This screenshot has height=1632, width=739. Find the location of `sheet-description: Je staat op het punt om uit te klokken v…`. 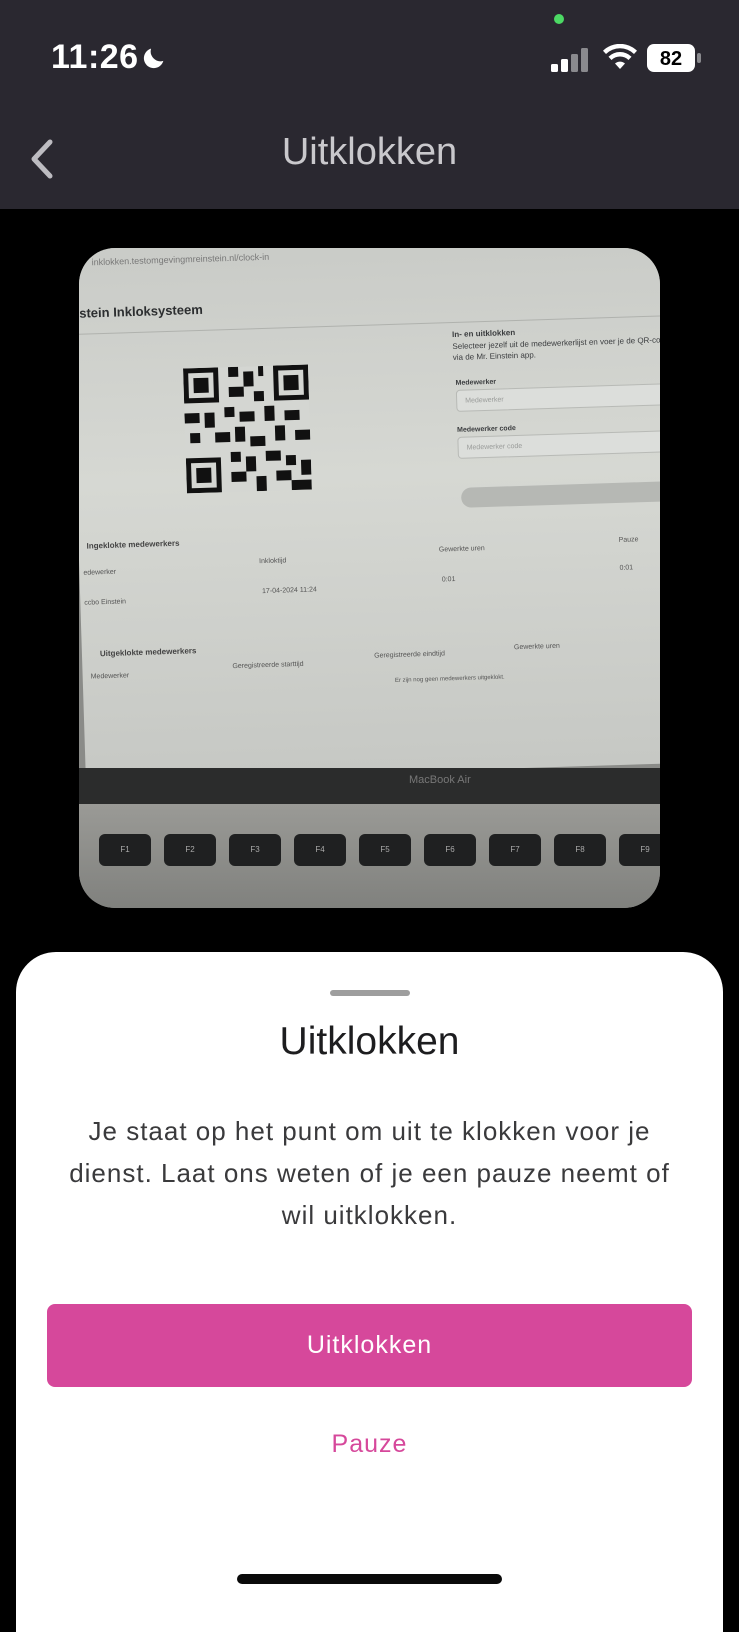

sheet-description: Je staat op het punt om uit te klokken v… is located at coordinates (369, 1173).